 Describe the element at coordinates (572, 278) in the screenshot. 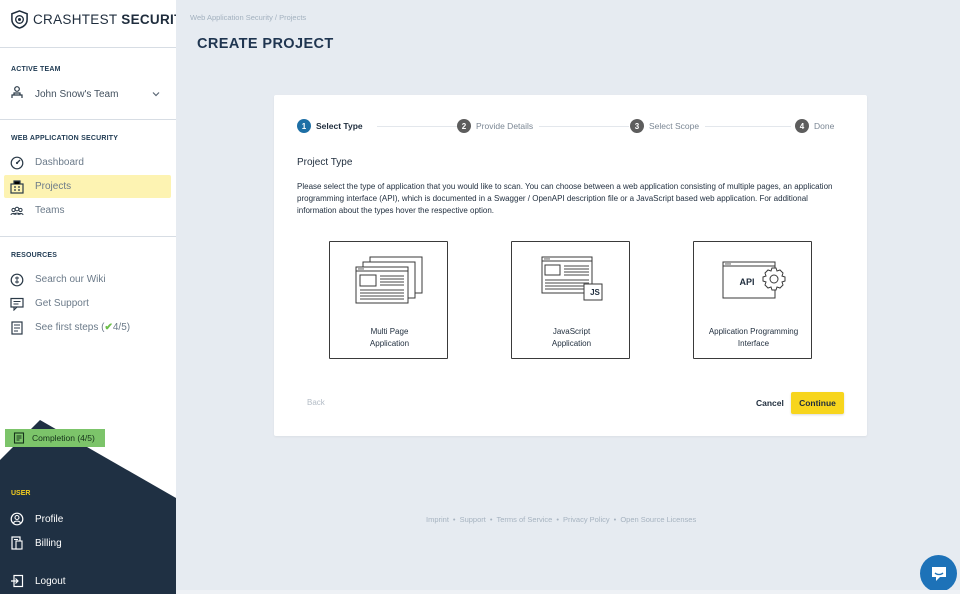

I see `javascript-app-icon` at that location.